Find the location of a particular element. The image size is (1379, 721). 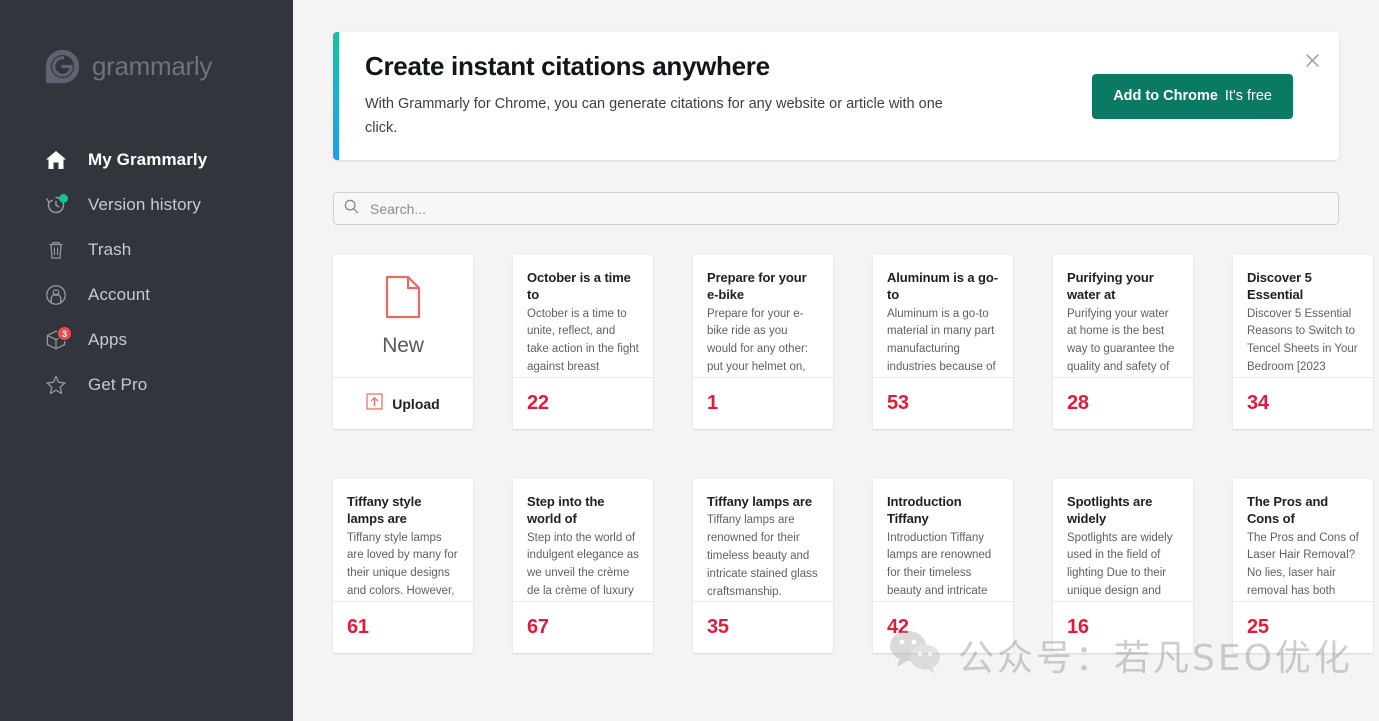

add-to-chrome-button: Add to Chrome It's free is located at coordinates (1192, 96).